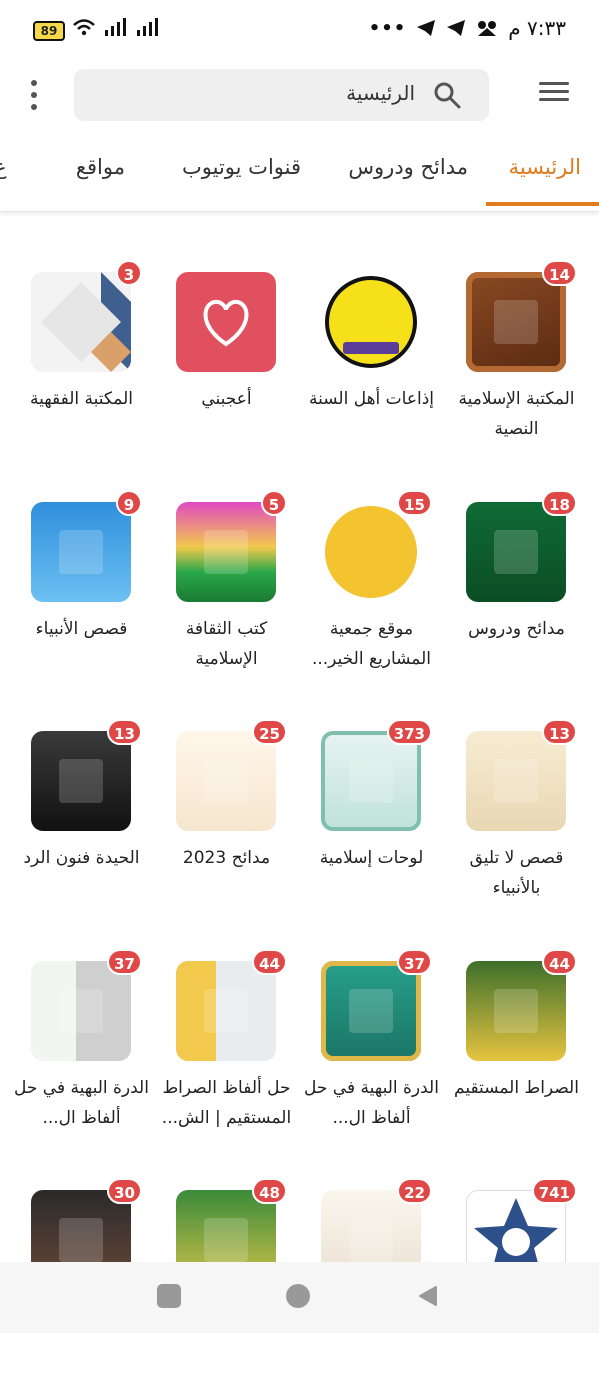  Describe the element at coordinates (371, 858) in the screenshot. I see `grid-item-label: لوحات إسلامية` at that location.